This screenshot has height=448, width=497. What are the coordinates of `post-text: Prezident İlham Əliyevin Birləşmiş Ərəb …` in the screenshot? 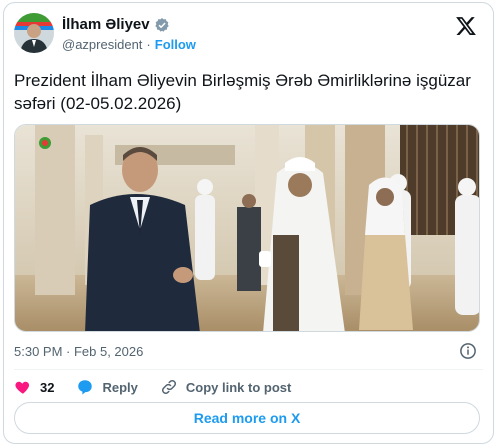 It's located at (242, 92).